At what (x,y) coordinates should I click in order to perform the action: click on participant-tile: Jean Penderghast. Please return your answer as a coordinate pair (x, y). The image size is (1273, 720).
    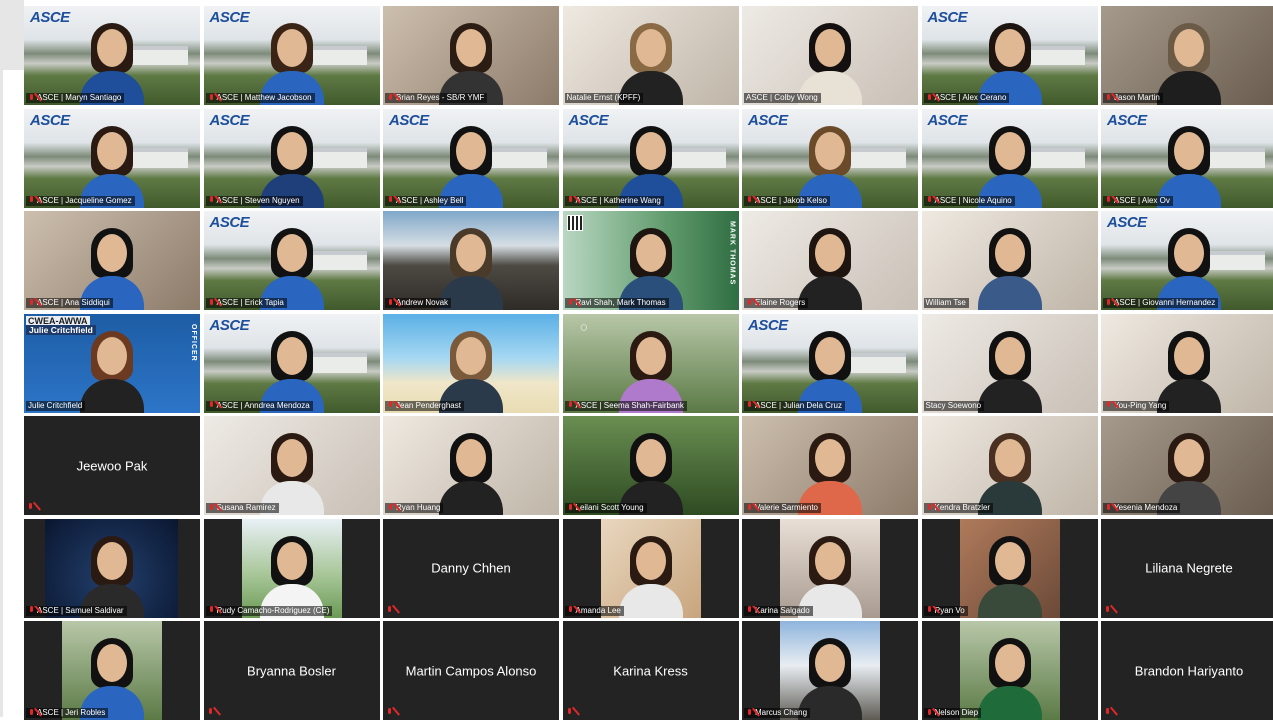
    Looking at the image, I should click on (471, 363).